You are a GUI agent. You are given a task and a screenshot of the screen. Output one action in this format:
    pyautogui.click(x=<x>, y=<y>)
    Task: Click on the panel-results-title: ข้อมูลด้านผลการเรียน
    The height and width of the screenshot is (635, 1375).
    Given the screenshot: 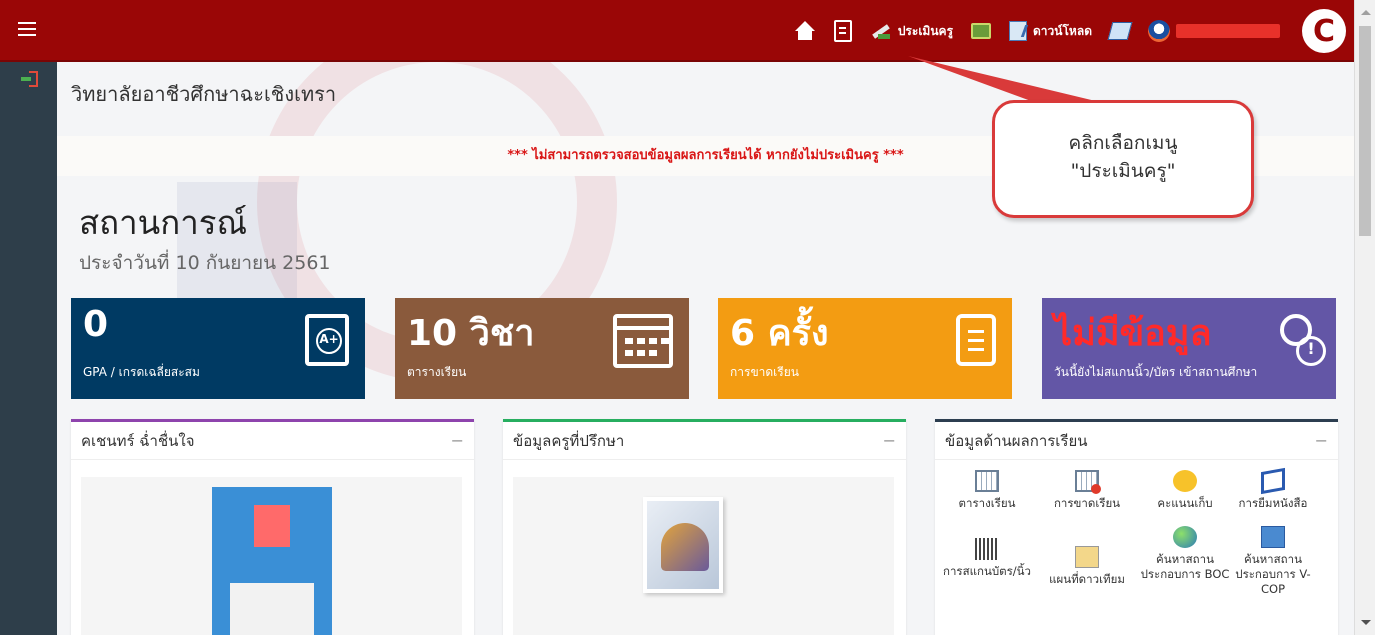 What is the action you would take?
    pyautogui.click(x=1016, y=441)
    